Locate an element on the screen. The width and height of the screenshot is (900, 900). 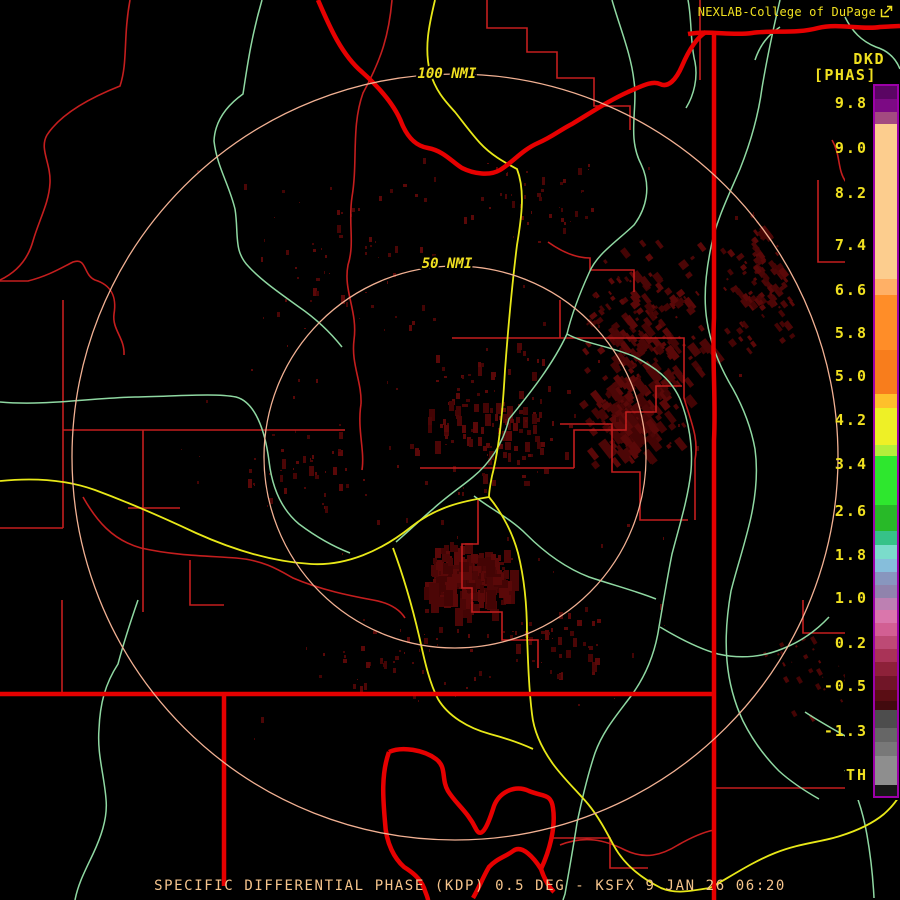
colorbar-tick-label: 3.4 is located at coordinates (851, 464).